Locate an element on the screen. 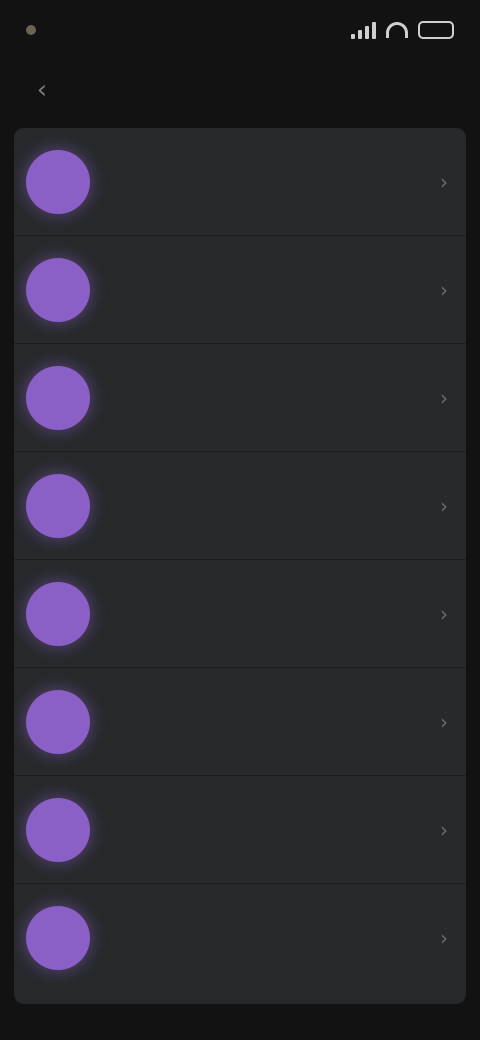 This screenshot has width=480, height=1040. signal-icon is located at coordinates (363, 30).